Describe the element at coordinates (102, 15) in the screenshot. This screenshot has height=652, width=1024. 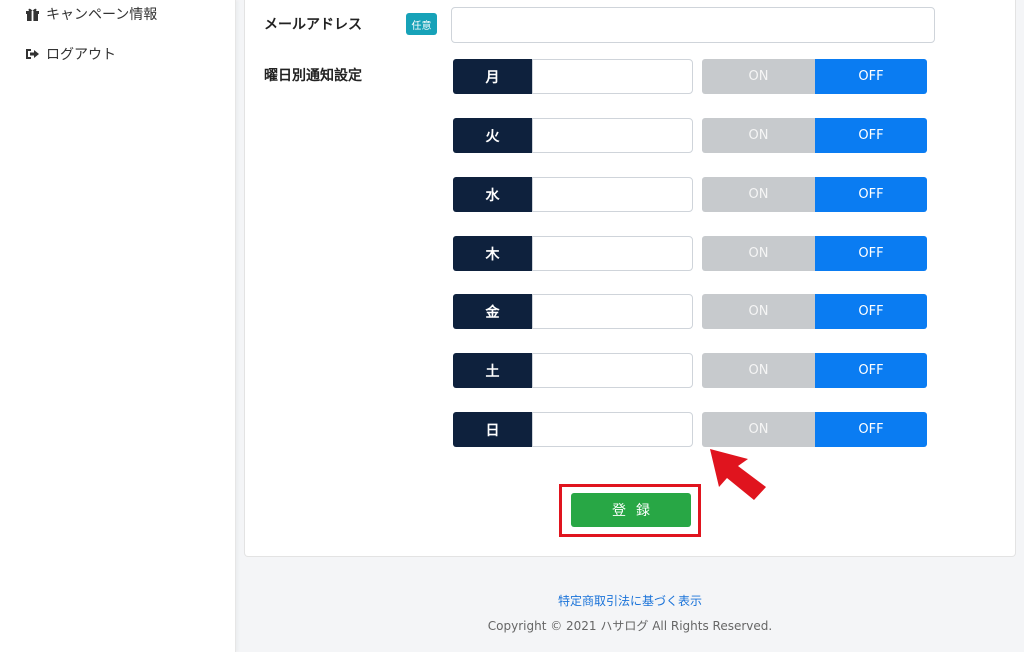
I see `sidebar-item-label: キャンペーン情報` at that location.